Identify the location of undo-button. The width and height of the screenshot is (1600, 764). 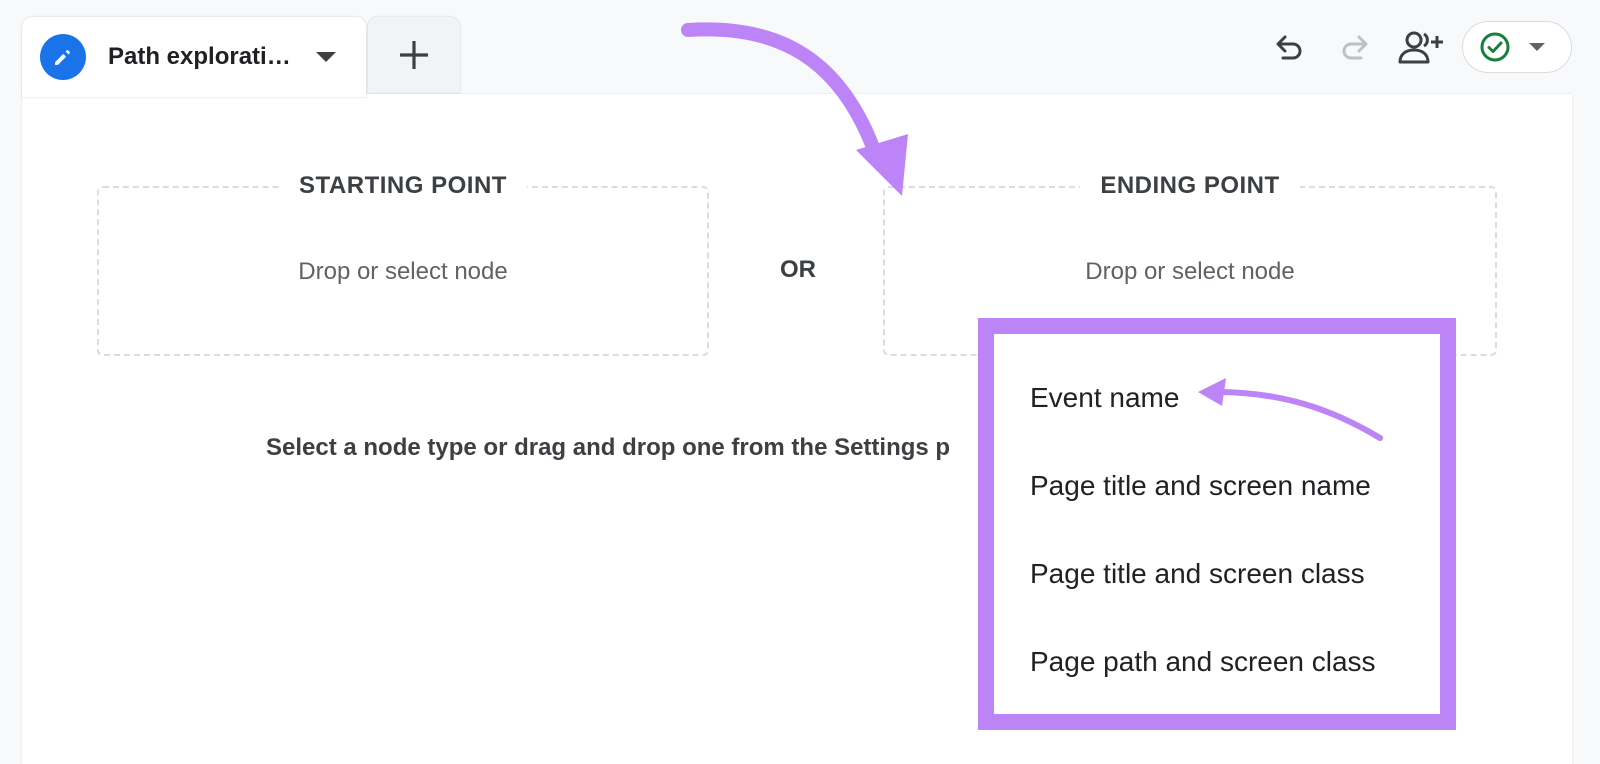
(1288, 48).